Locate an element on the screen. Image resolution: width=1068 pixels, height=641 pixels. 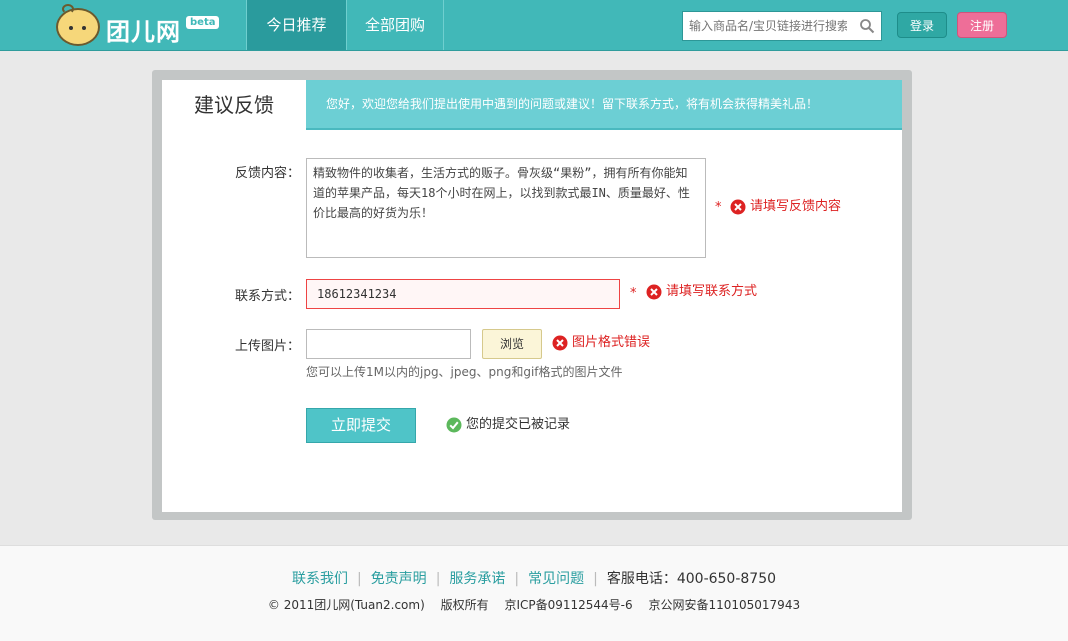
logo-text: 团儿网 is located at coordinates (143, 32).